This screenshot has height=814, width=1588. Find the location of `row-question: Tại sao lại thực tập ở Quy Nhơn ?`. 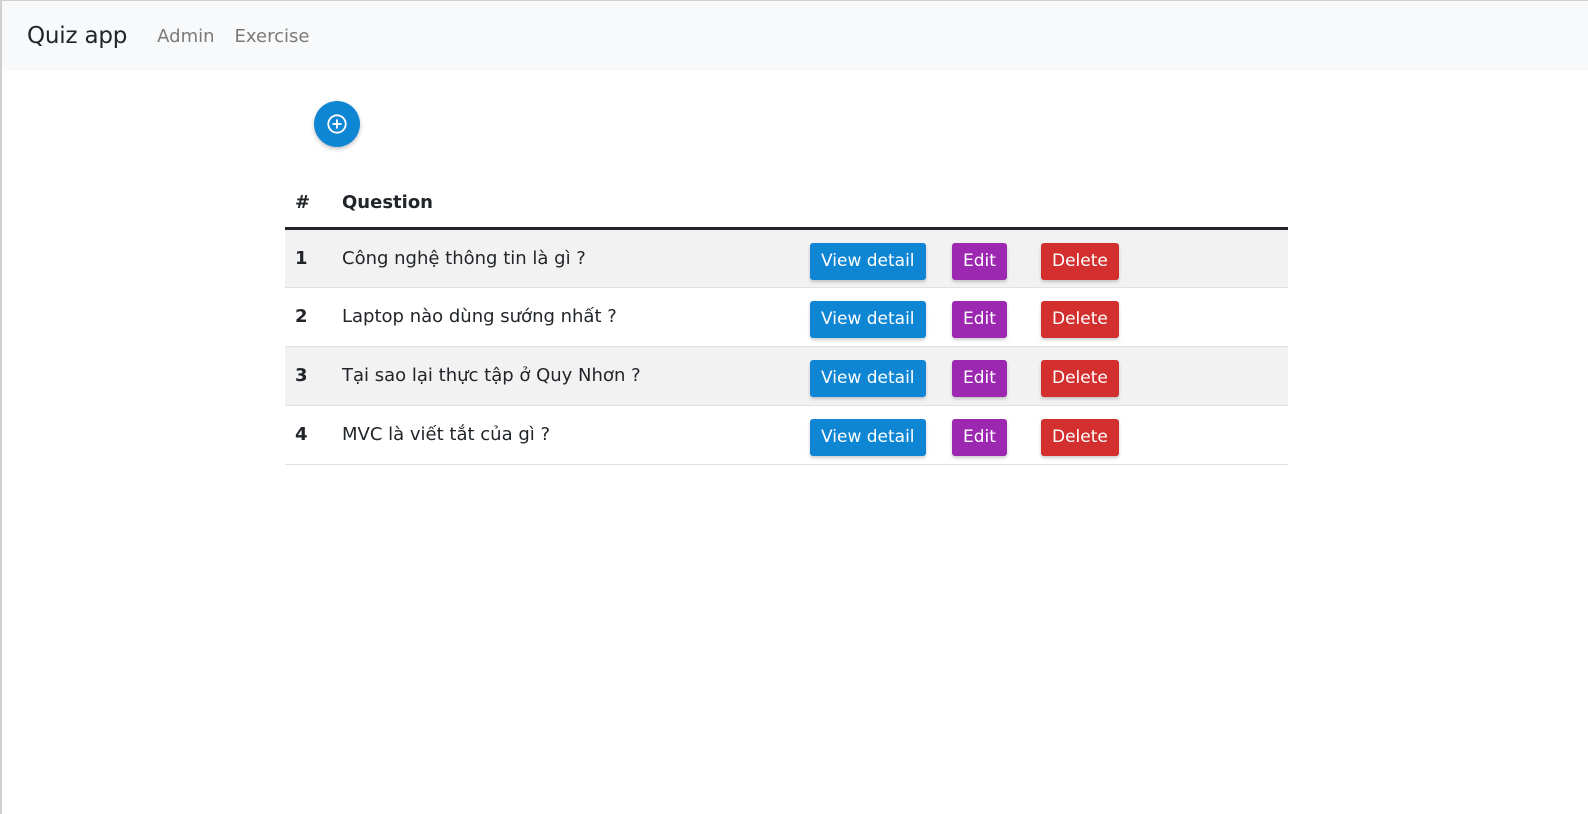

row-question: Tại sao lại thực tập ở Quy Nhơn ? is located at coordinates (576, 376).